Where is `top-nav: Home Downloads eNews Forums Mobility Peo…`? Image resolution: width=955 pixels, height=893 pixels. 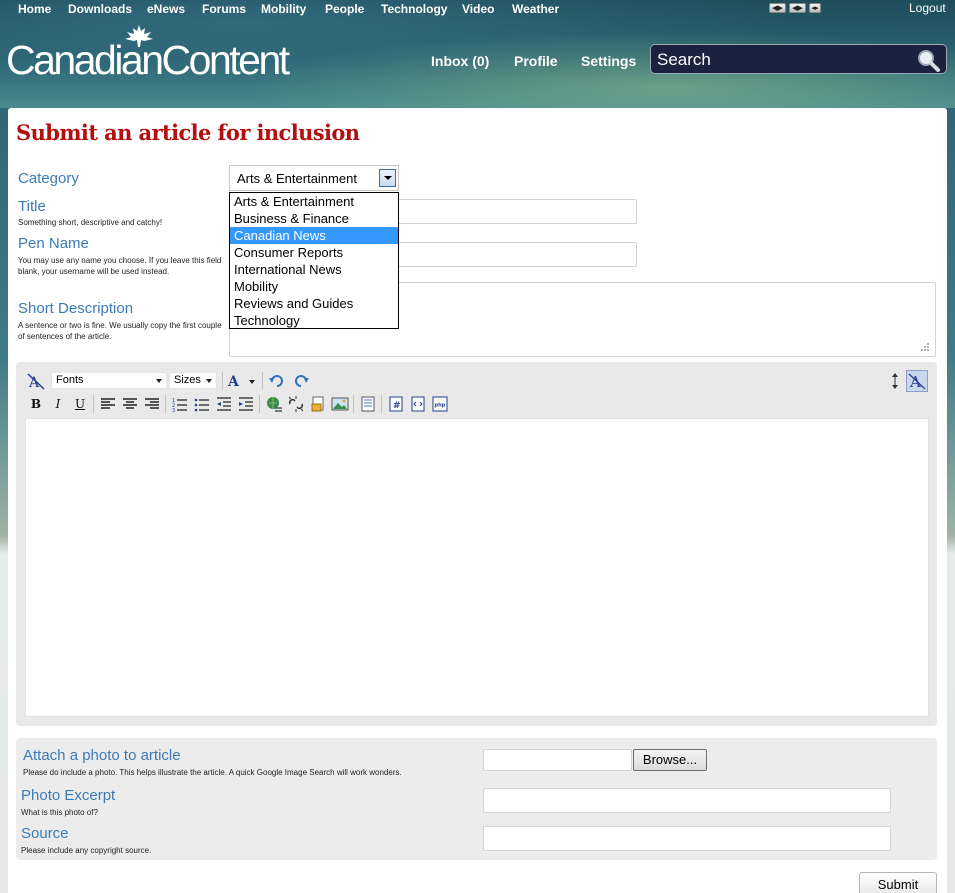 top-nav: Home Downloads eNews Forums Mobility Peo… is located at coordinates (477, 10).